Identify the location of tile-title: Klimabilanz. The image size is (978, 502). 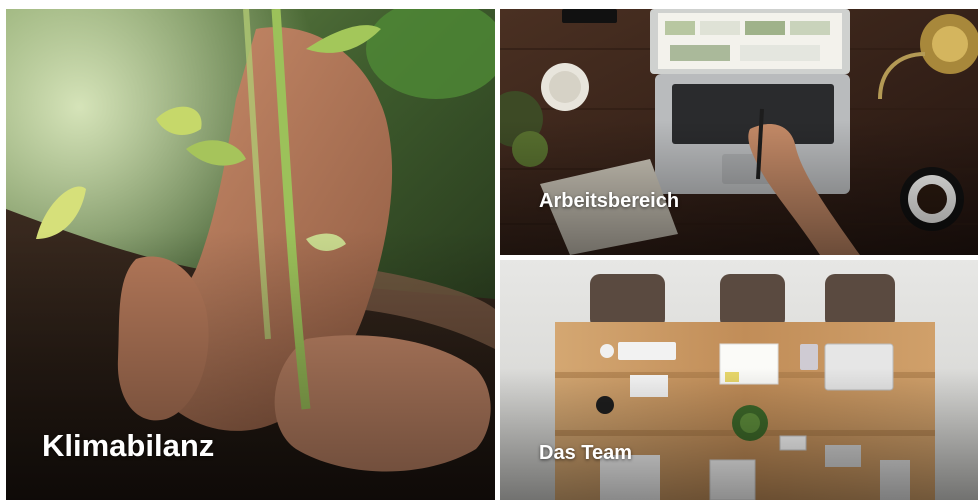
(128, 445).